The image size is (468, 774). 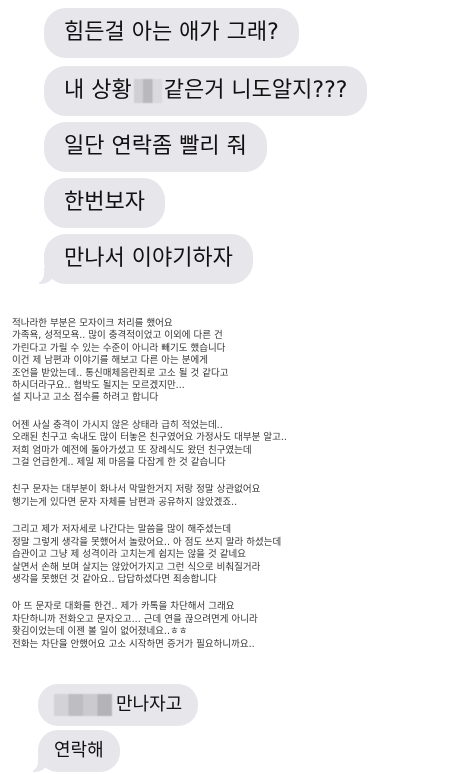 I want to click on text-line: 그걸 언급한게.. 제일 제 마음을 다잡게 한 것 같습니다, so click(x=119, y=463).